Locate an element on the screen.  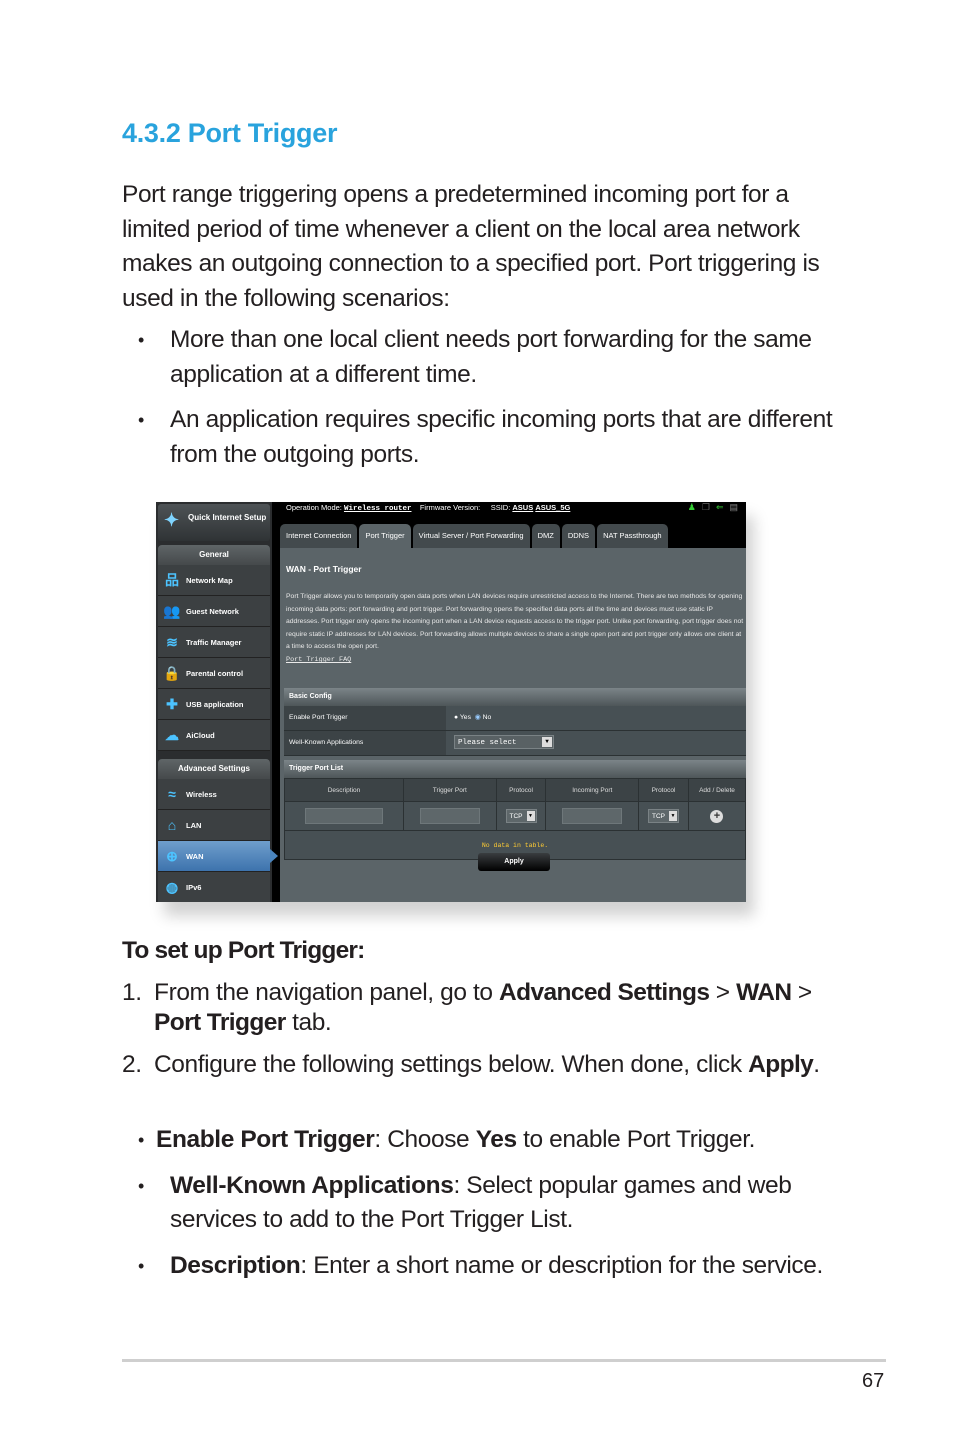
sidebar-item-label: USB application is located at coordinates (215, 704).